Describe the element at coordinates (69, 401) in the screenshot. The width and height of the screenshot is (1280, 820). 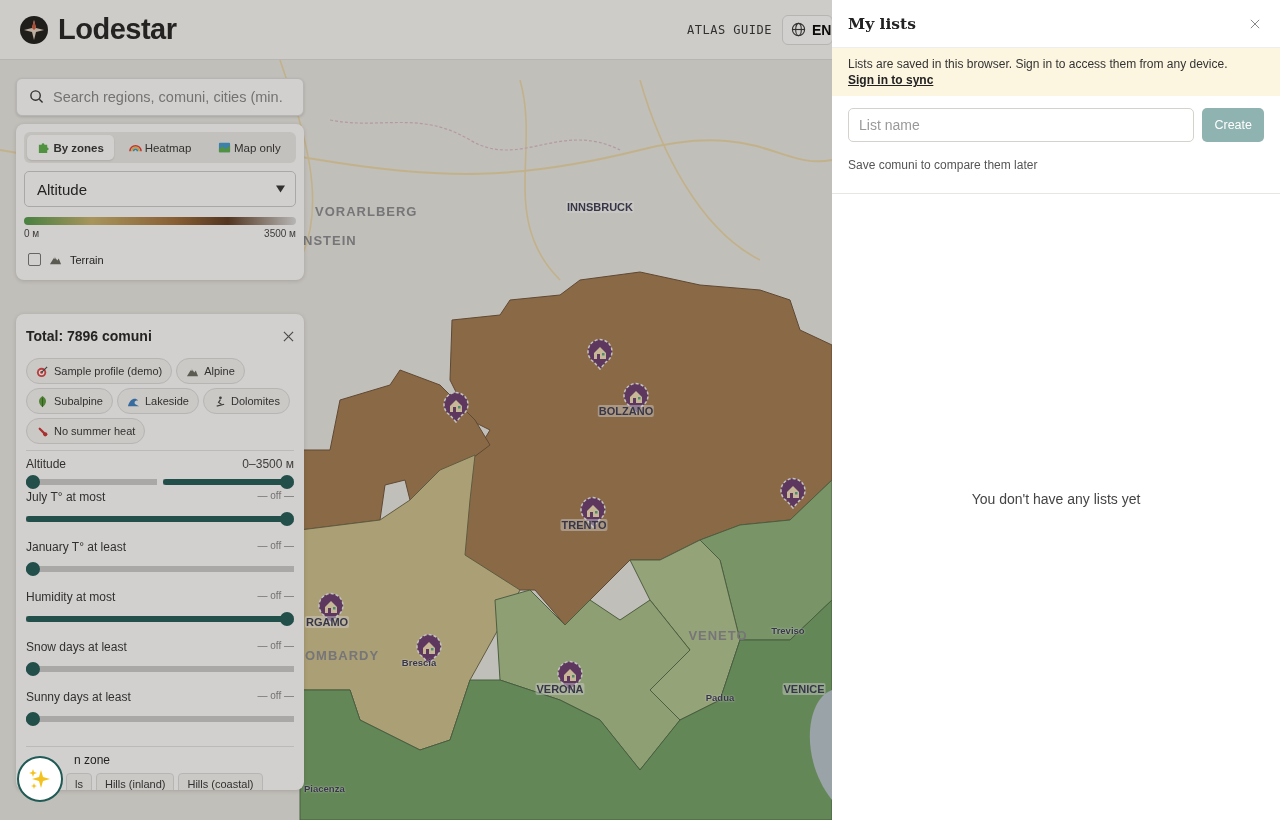
I see `preset-chip: Subalpine` at that location.